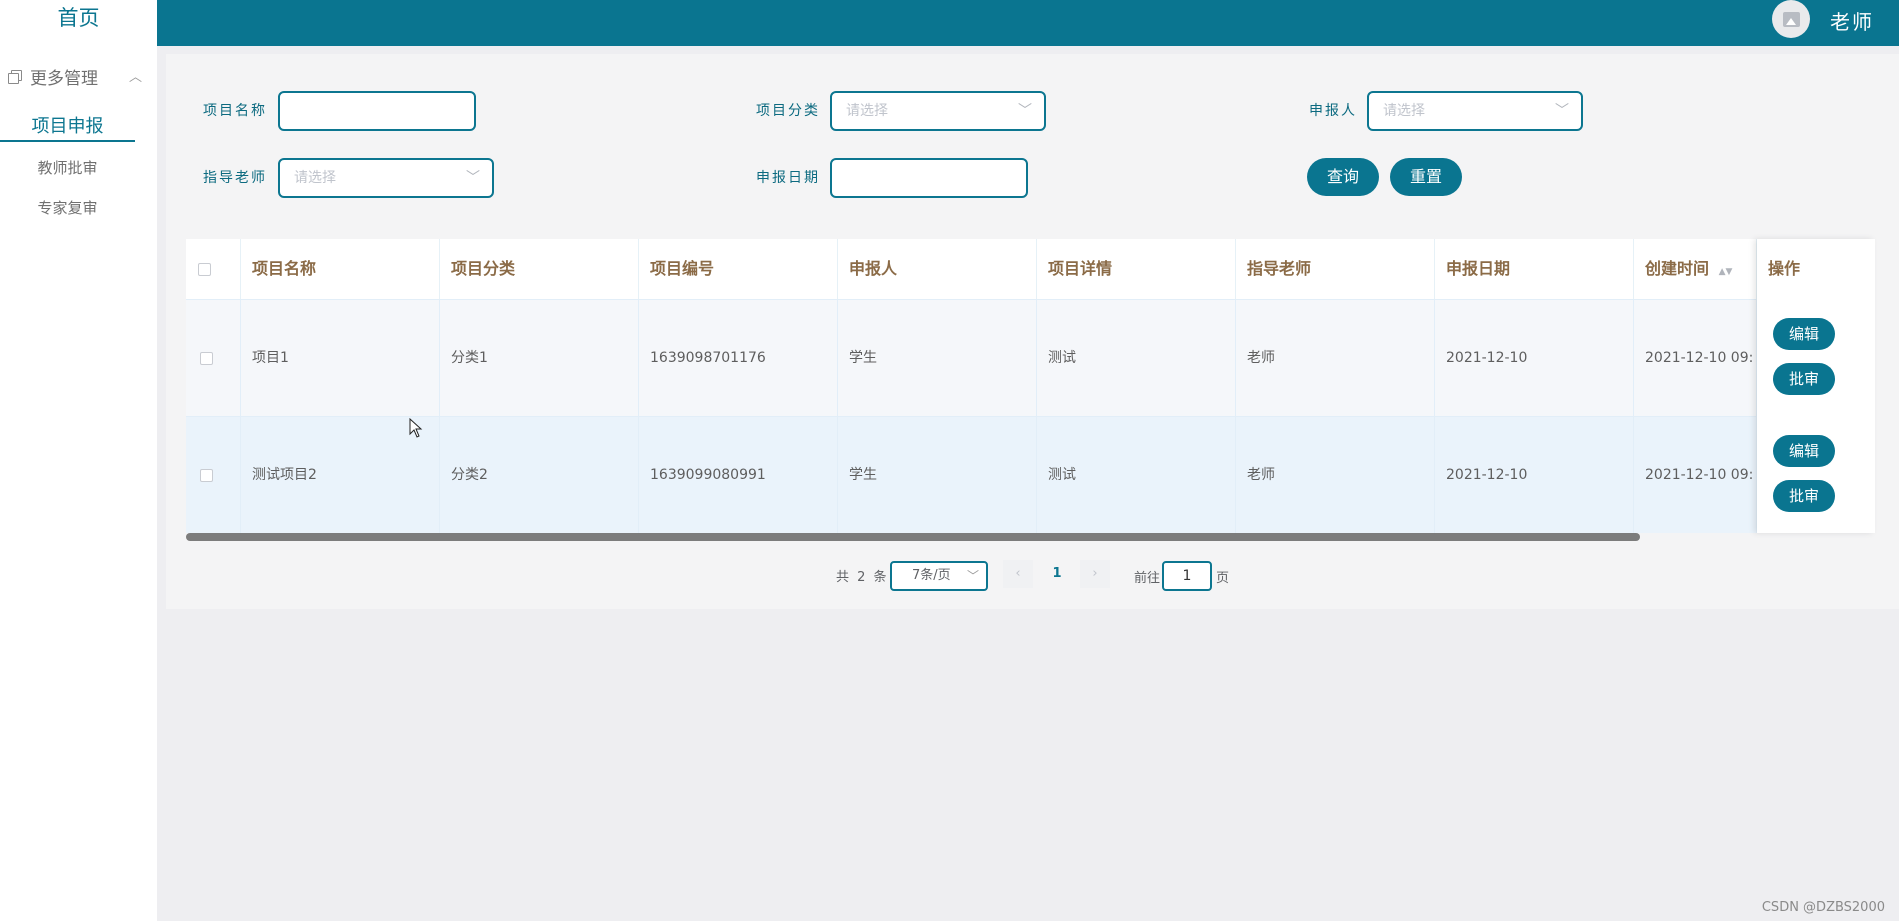  I want to click on column-header-code: 项目编号, so click(738, 269).